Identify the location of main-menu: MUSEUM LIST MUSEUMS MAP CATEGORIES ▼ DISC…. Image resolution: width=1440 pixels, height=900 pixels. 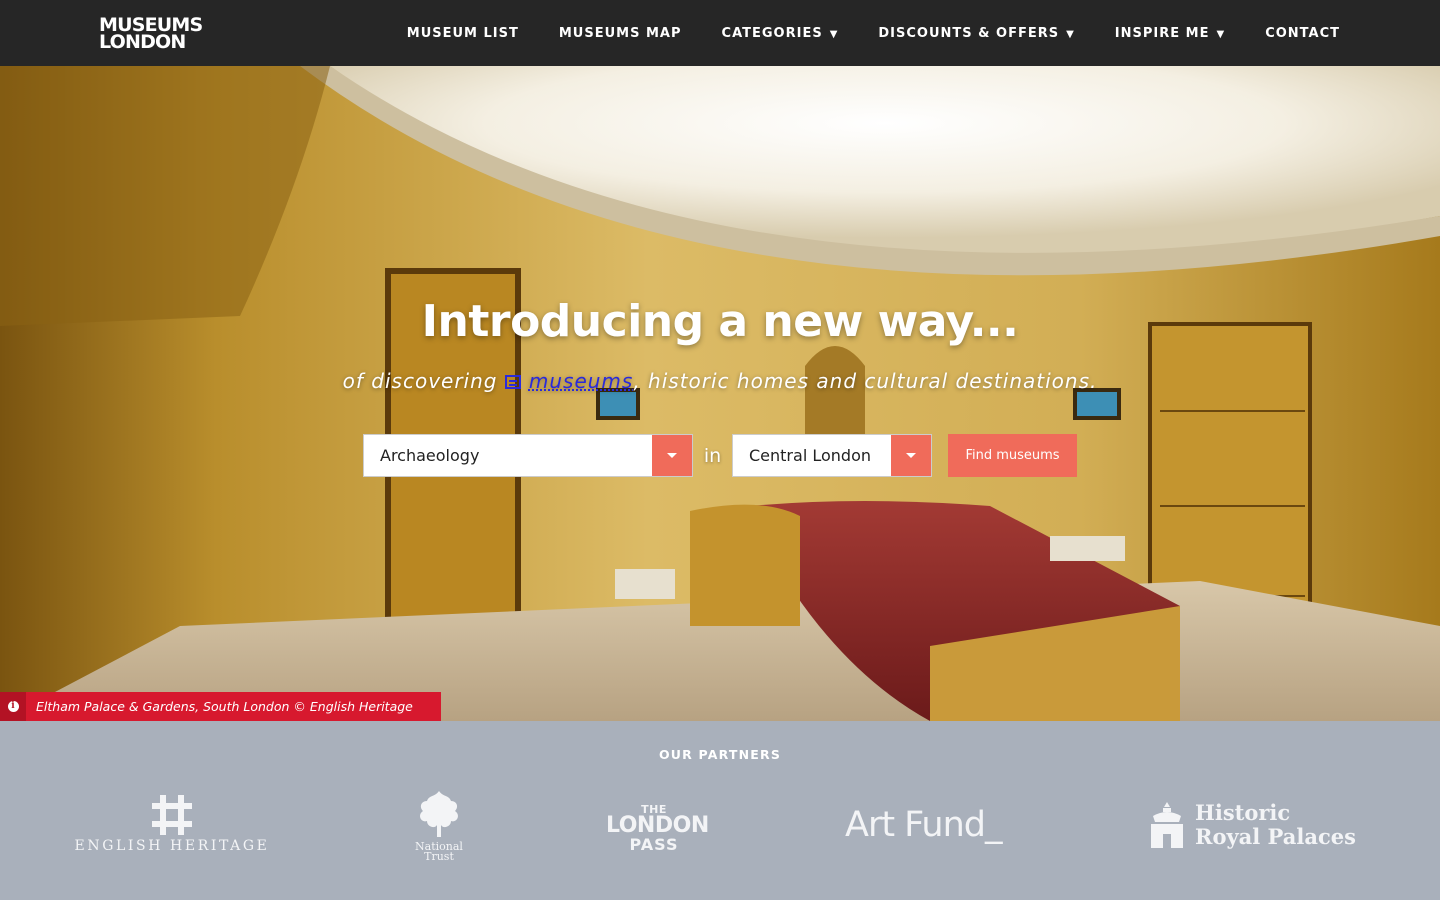
(863, 33).